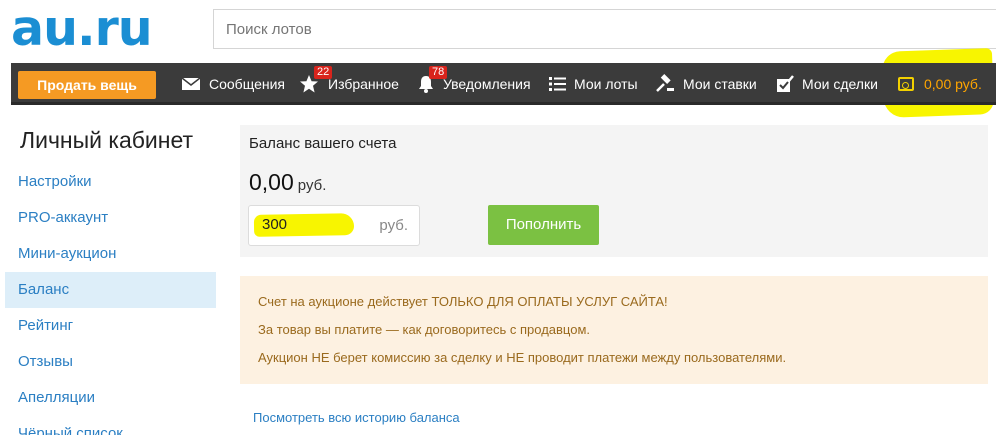  What do you see at coordinates (110, 182) in the screenshot?
I see `sidebar-item-settings: Настройки` at bounding box center [110, 182].